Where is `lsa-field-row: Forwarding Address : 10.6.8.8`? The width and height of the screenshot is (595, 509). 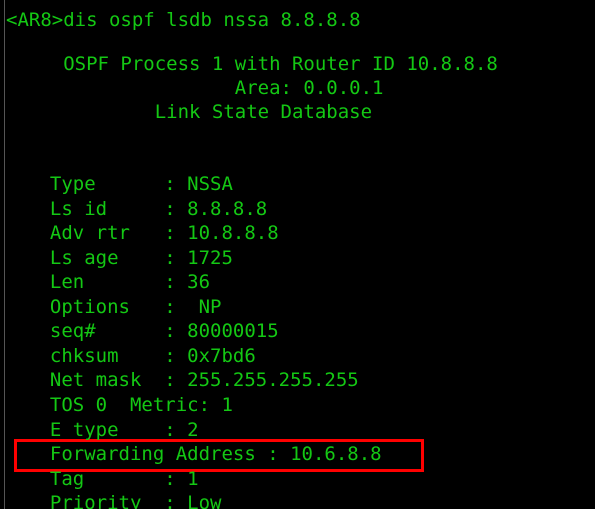 lsa-field-row: Forwarding Address : 10.6.8.8 is located at coordinates (204, 454).